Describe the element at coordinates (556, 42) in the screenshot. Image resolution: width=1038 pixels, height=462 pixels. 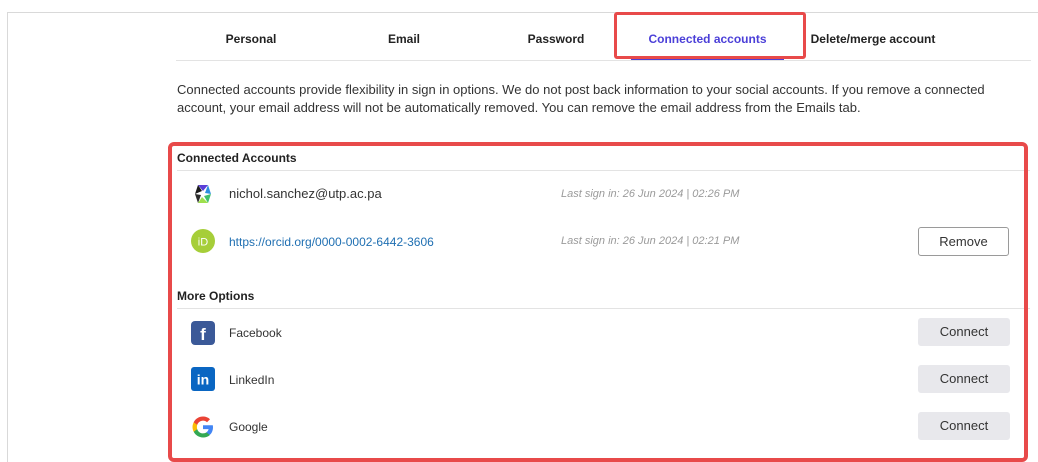
I see `tab-password: Password` at that location.